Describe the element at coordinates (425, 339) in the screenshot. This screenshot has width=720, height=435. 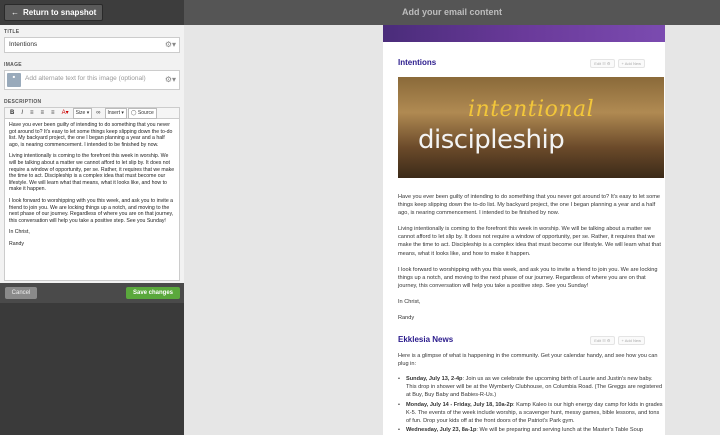
I see `section-title: Ekklesia News` at that location.